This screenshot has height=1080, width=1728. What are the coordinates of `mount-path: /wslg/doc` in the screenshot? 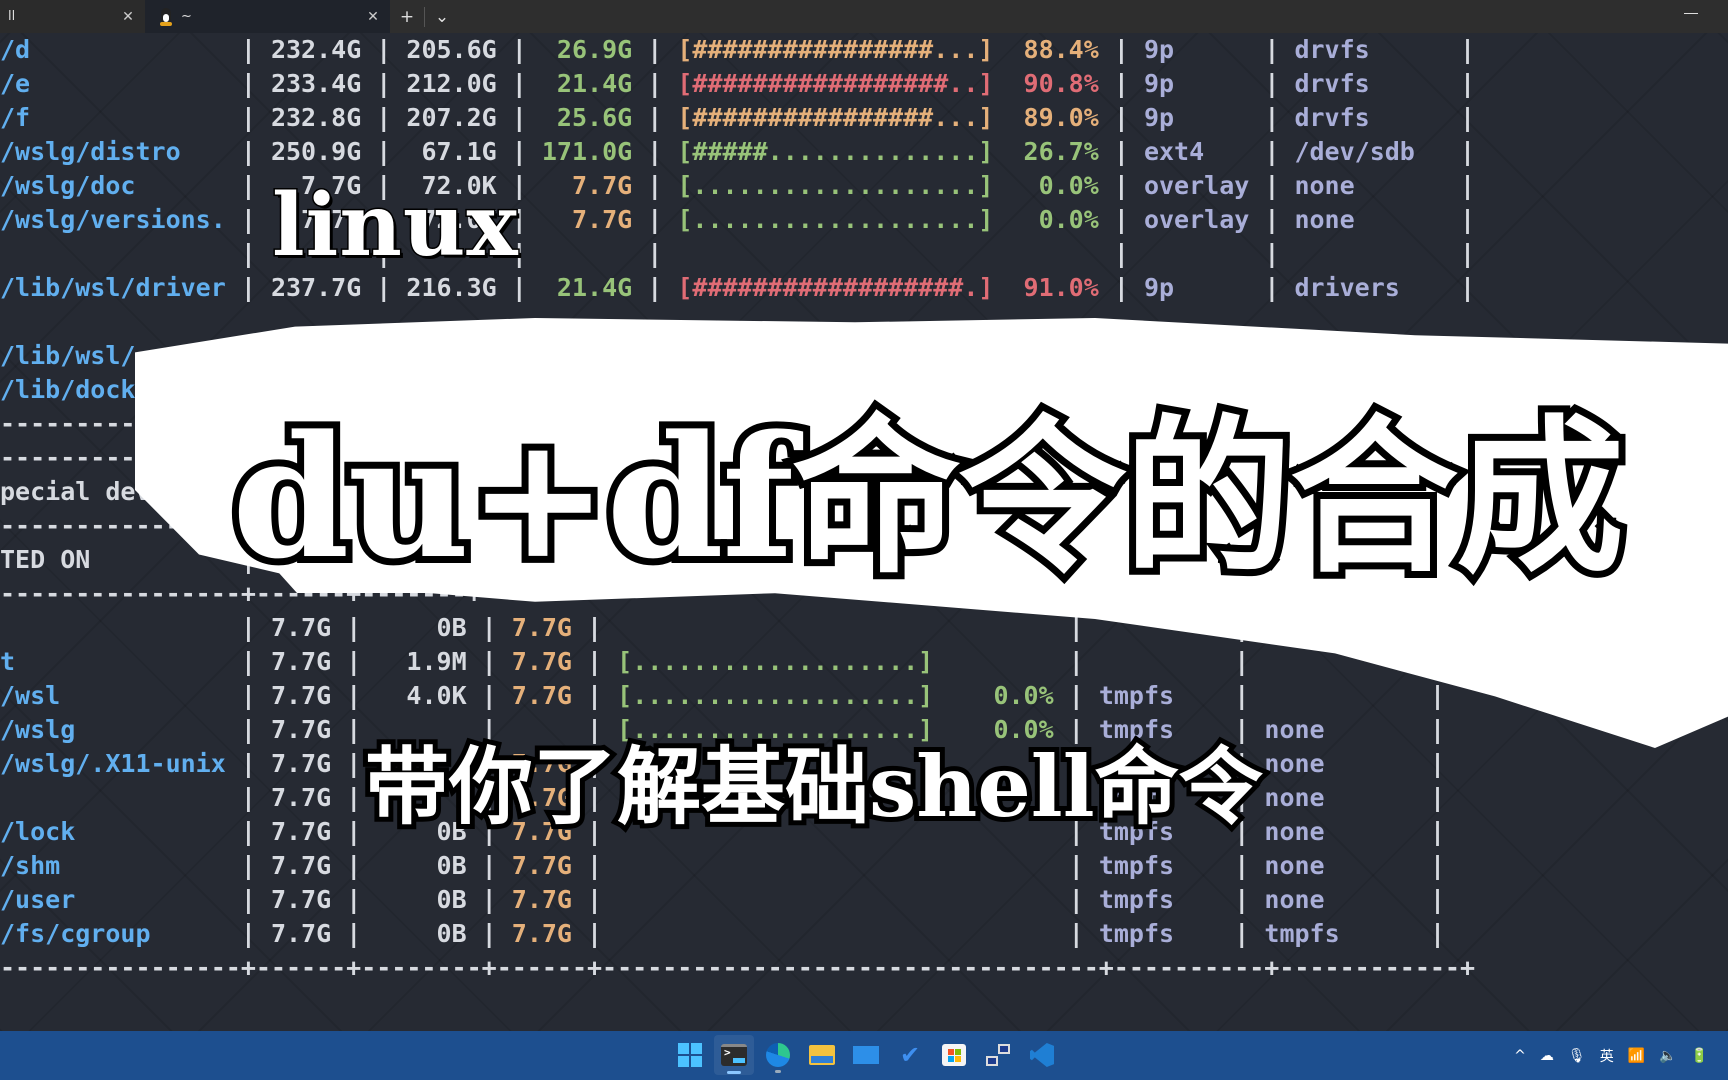 It's located at (113, 185).